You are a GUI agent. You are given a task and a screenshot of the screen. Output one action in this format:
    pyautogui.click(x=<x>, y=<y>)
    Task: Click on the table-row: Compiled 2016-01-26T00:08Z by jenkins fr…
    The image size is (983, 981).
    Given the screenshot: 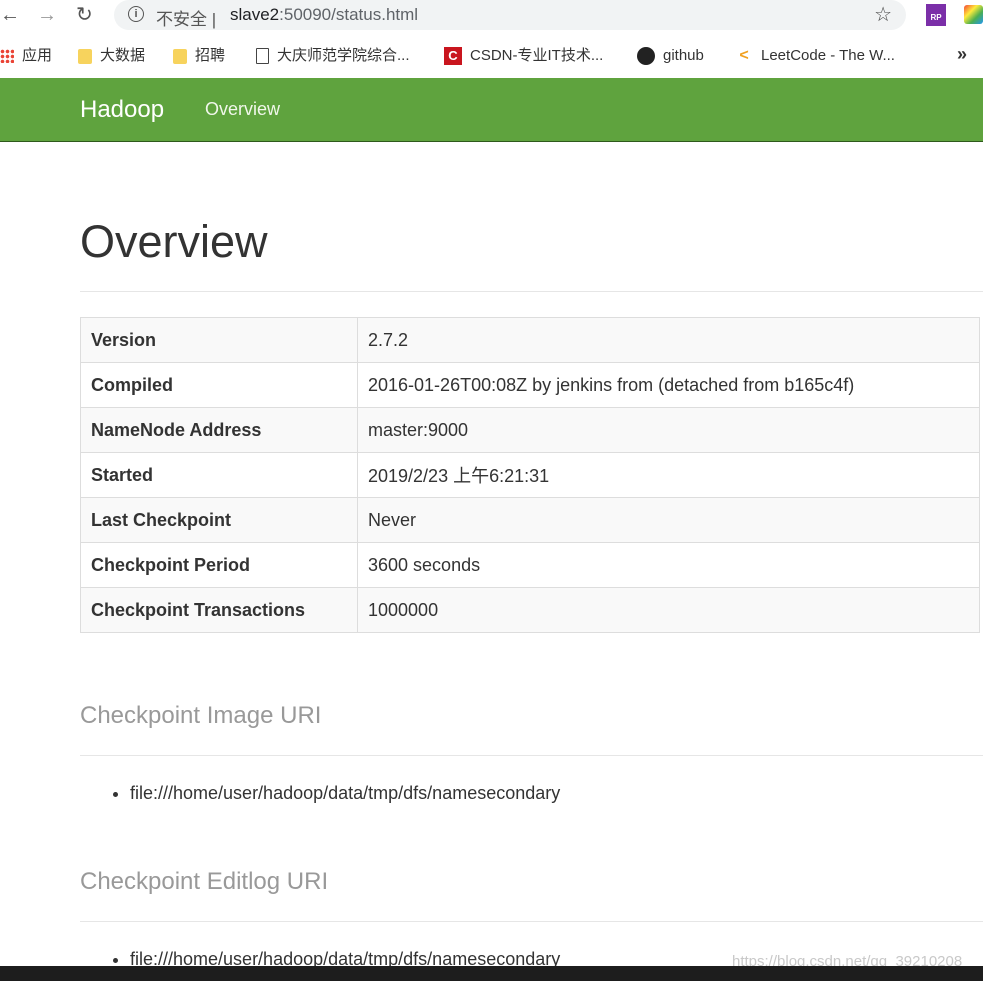 What is the action you would take?
    pyautogui.click(x=530, y=385)
    